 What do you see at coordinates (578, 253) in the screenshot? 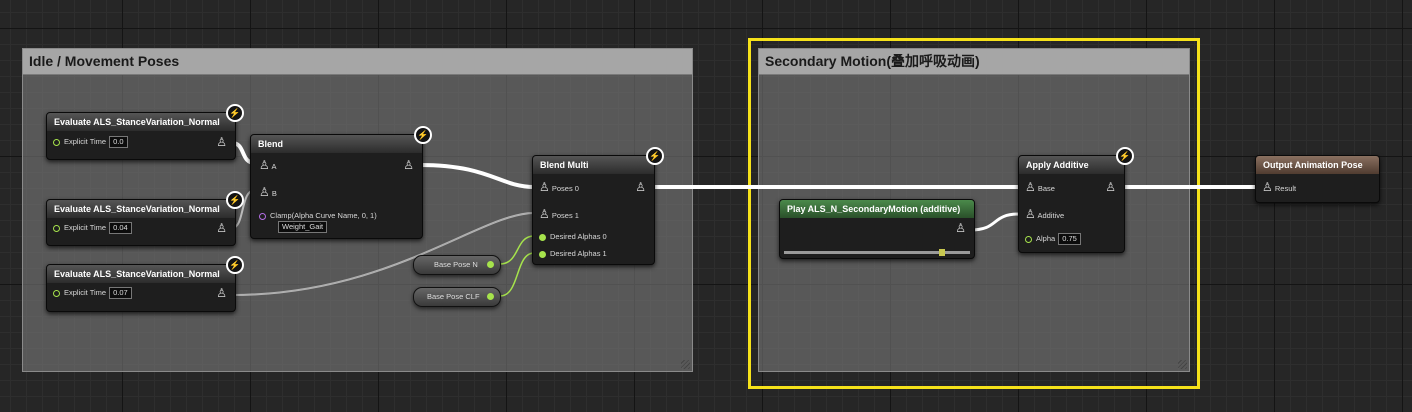
I see `pin-label: Desired Alphas 1` at bounding box center [578, 253].